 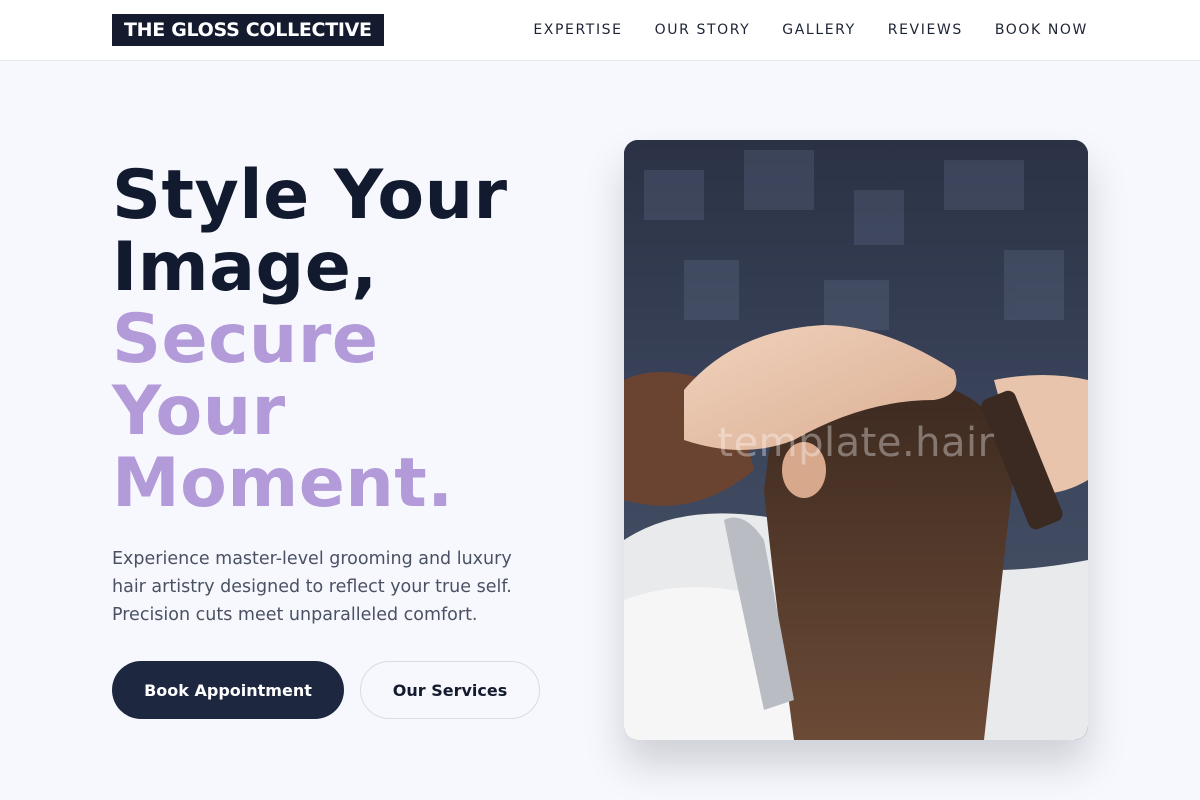 I want to click on brand-logo: THE GLOSS COLLECTIVE, so click(x=248, y=30).